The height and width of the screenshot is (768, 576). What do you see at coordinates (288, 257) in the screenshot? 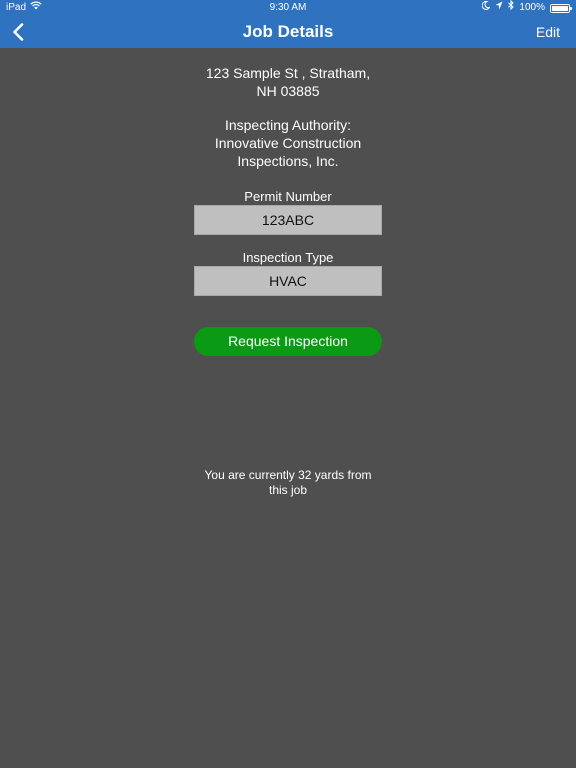
I see `inspection-type-label: Inspection Type` at bounding box center [288, 257].